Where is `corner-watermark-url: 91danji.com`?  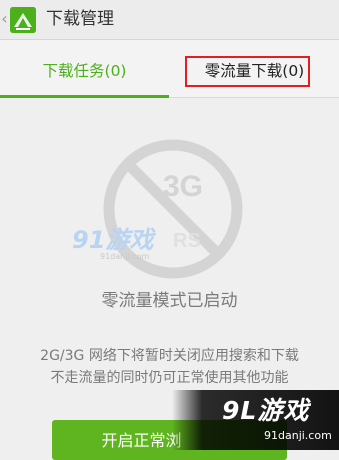 corner-watermark-url: 91danji.com is located at coordinates (298, 435).